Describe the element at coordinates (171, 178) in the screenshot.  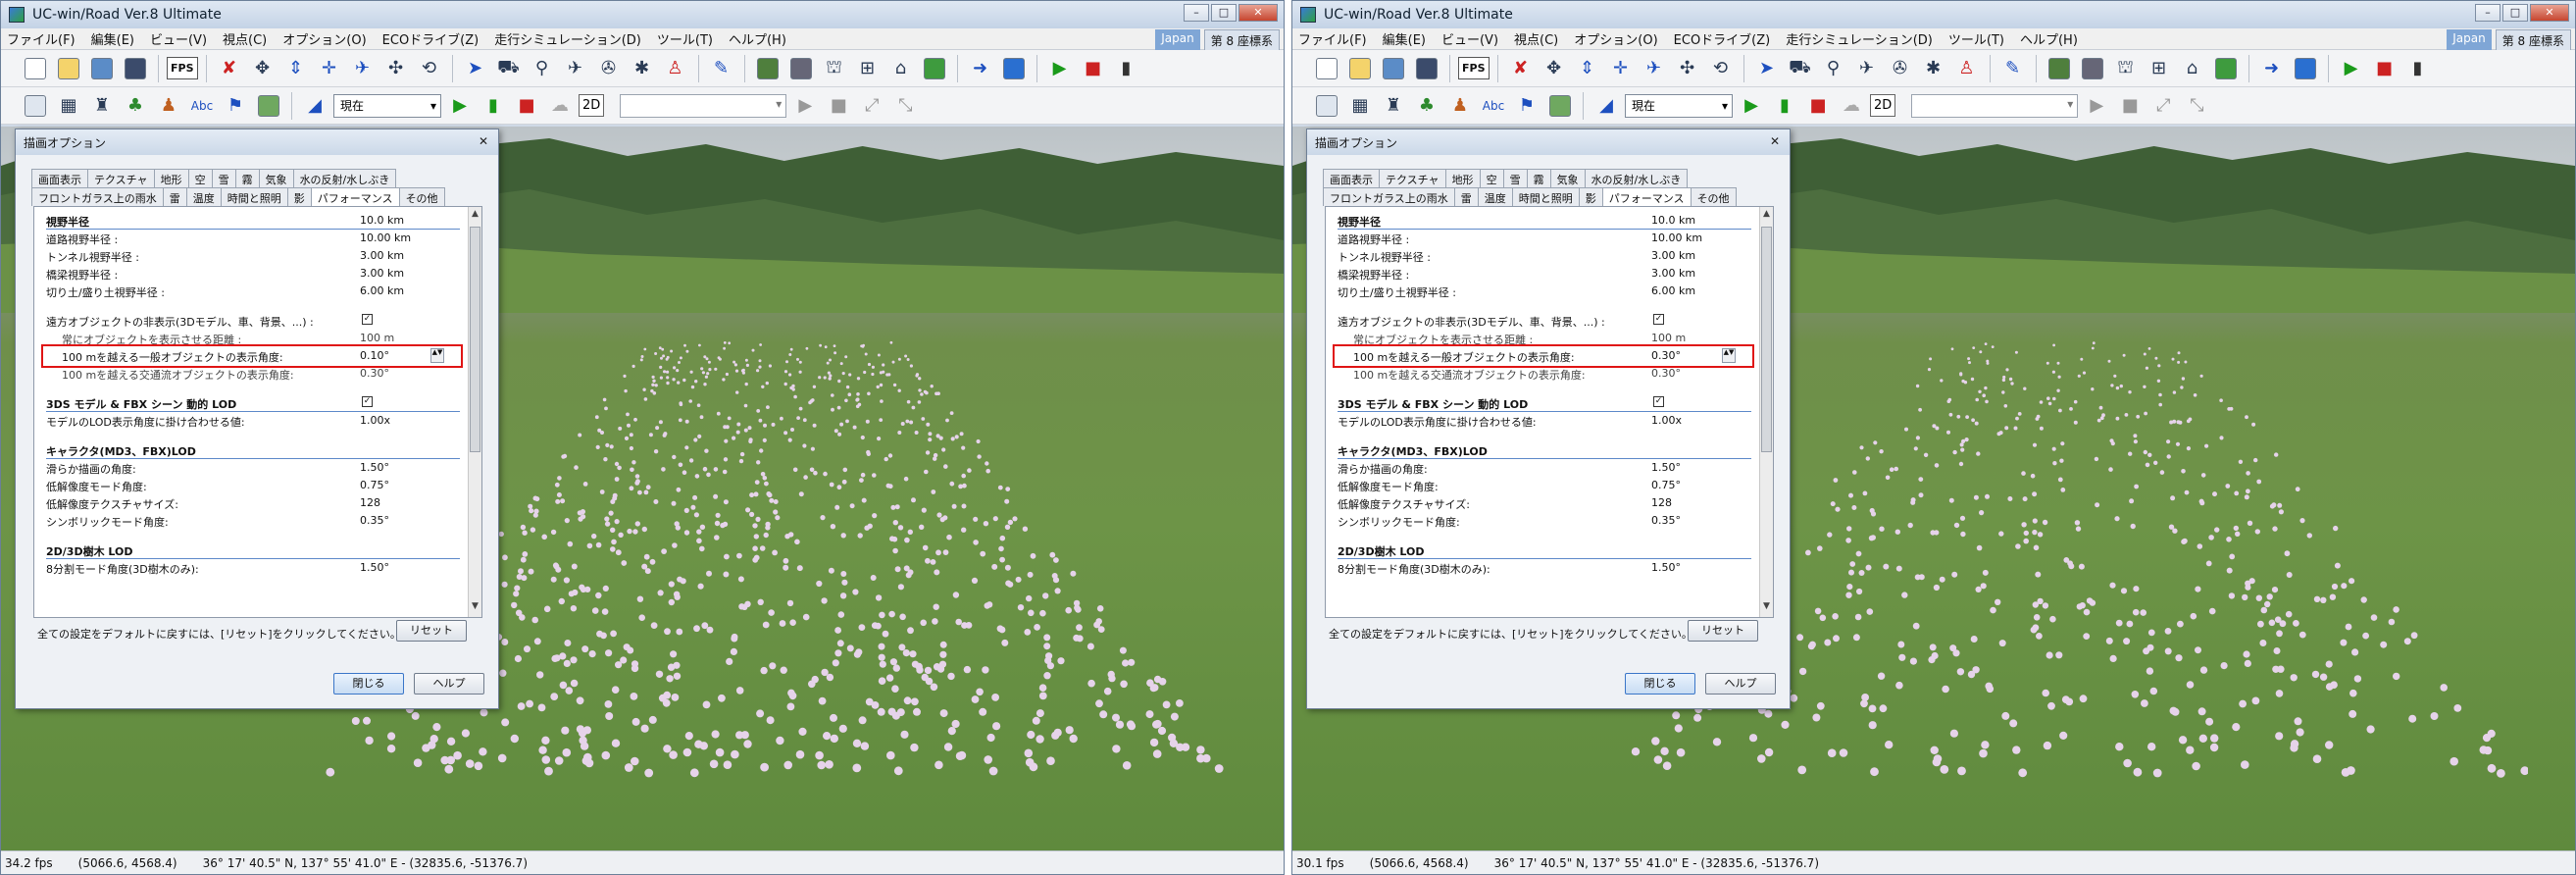
I see `tab: 地形` at that location.